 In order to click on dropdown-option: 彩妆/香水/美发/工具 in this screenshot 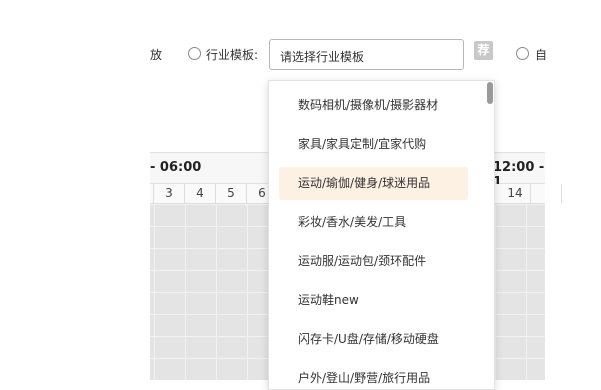, I will do `click(373, 222)`.